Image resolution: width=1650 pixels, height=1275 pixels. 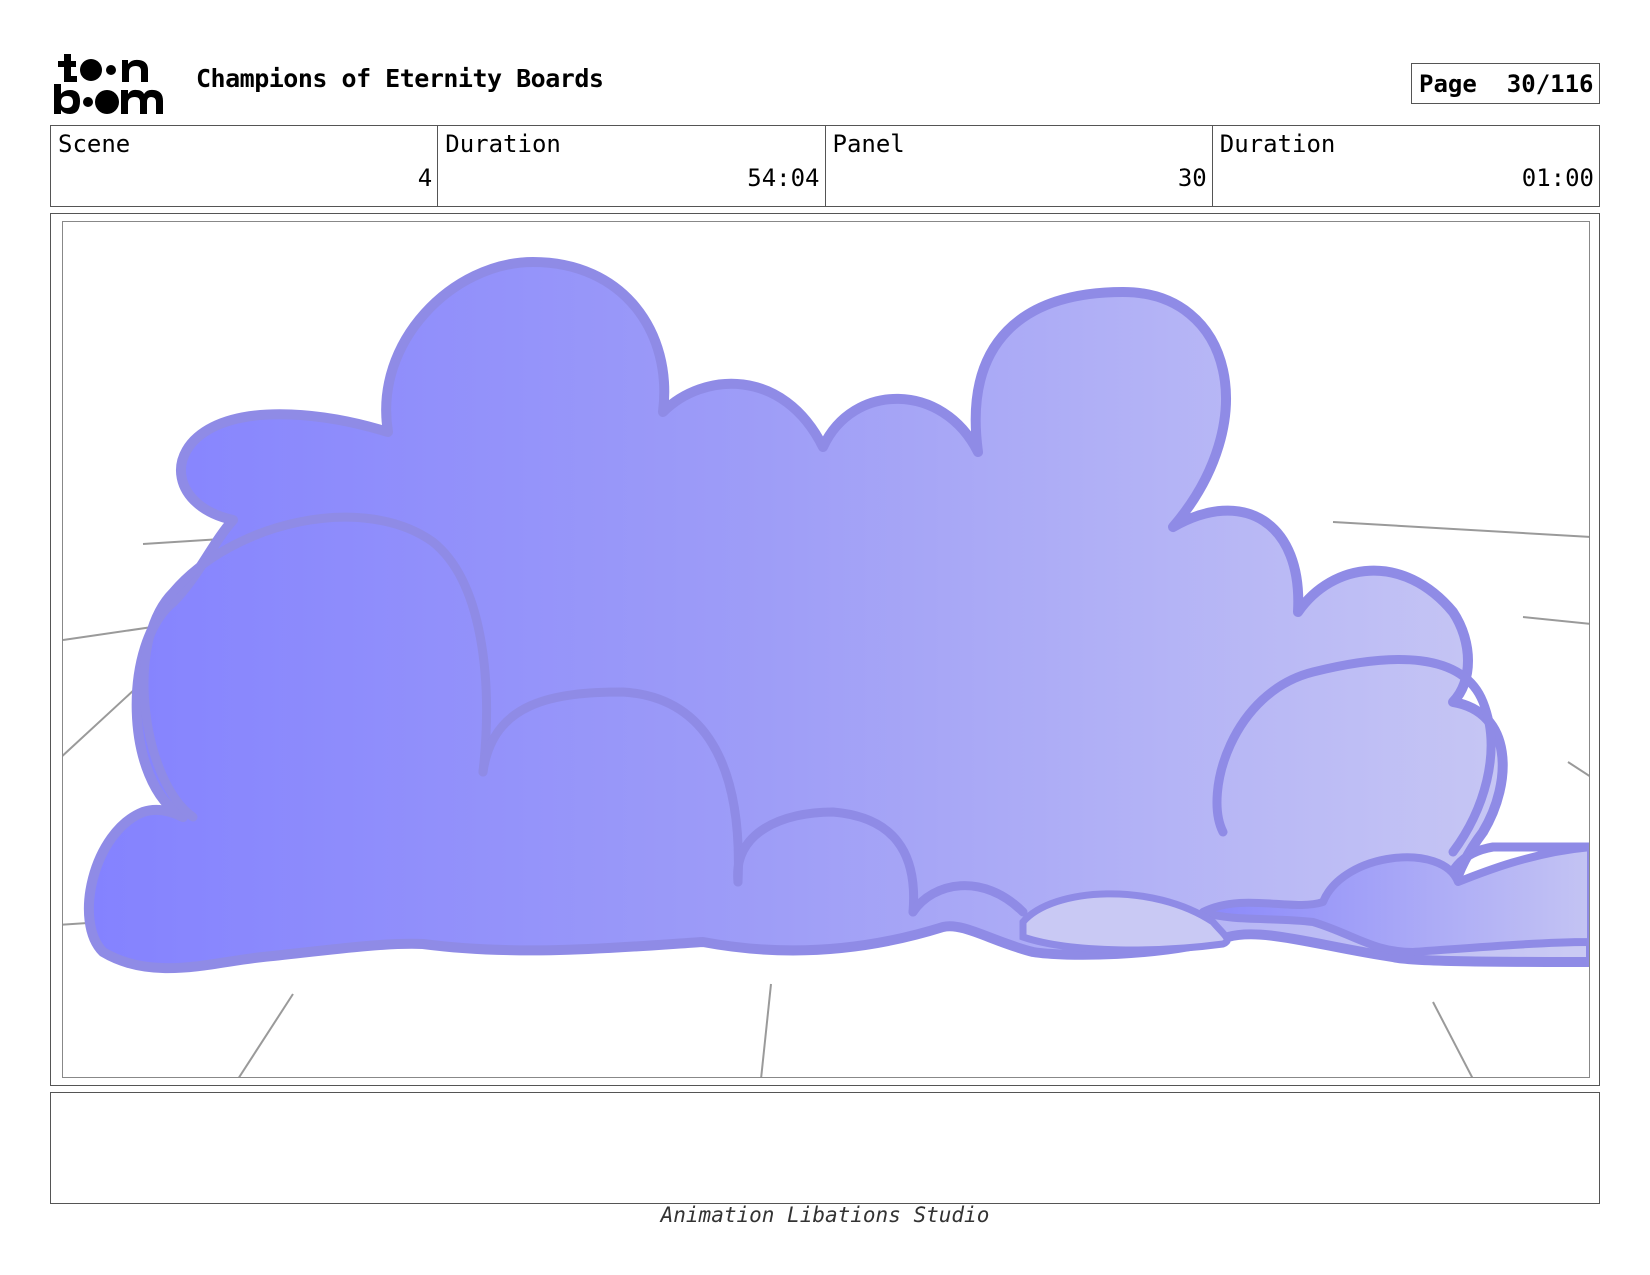 I want to click on panel-label: Panel, so click(x=868, y=144).